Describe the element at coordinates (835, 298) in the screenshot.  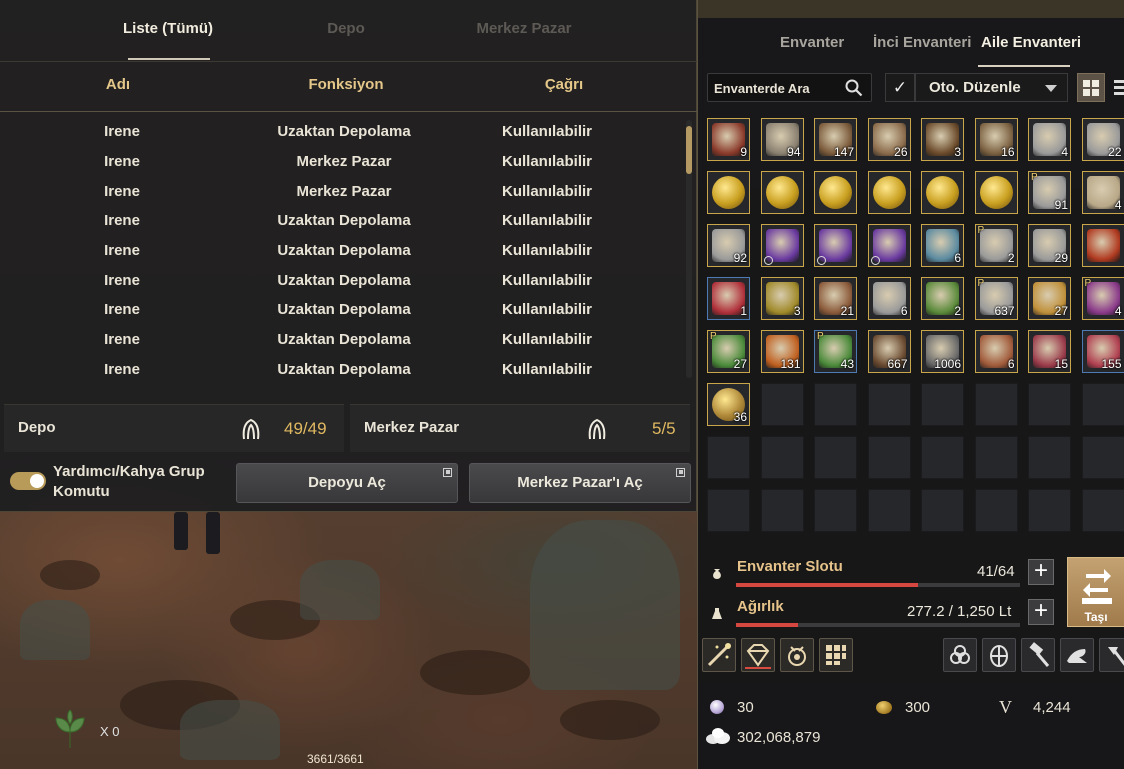
I see `inventory-slot: 21` at that location.